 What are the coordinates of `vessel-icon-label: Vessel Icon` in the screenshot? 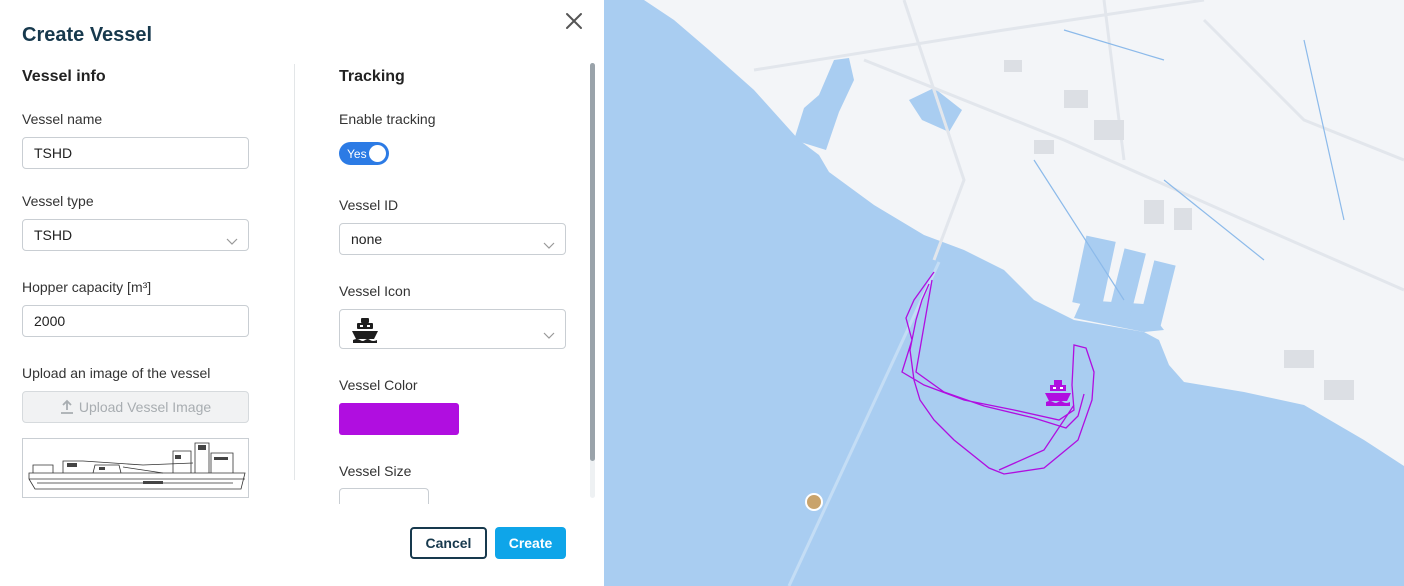 It's located at (375, 291).